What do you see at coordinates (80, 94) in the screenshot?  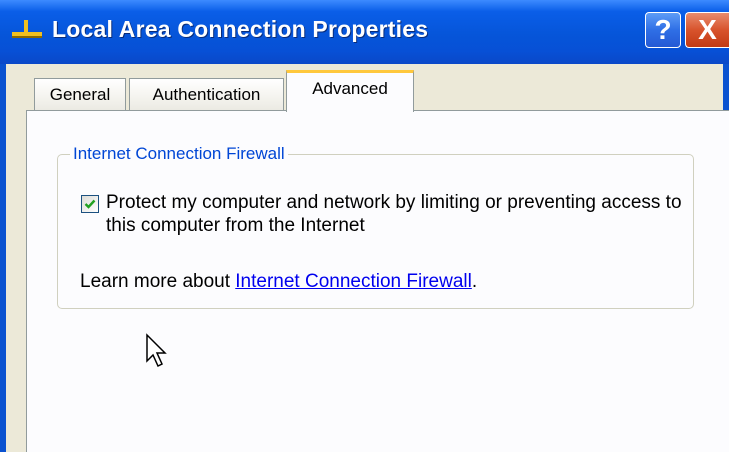 I see `tab-general: General` at bounding box center [80, 94].